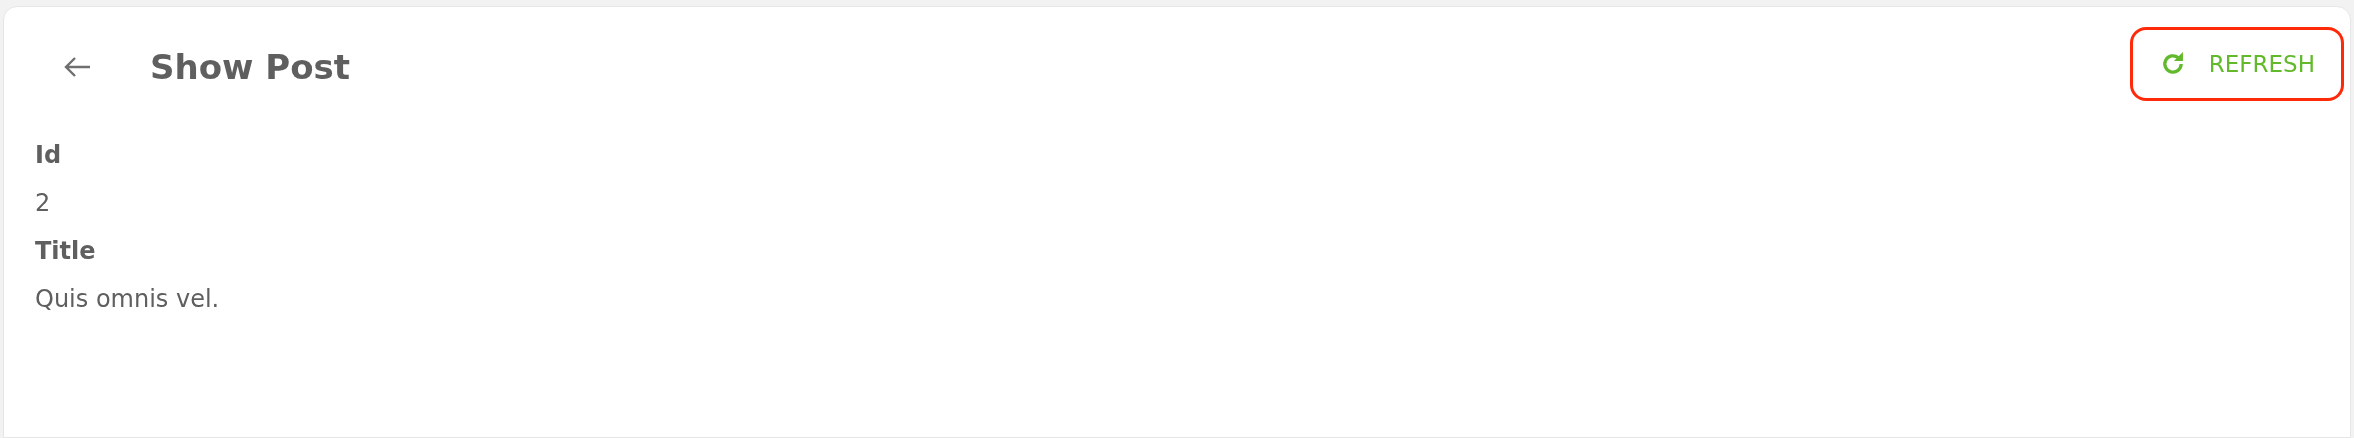  What do you see at coordinates (66, 251) in the screenshot?
I see `field-label: Title` at bounding box center [66, 251].